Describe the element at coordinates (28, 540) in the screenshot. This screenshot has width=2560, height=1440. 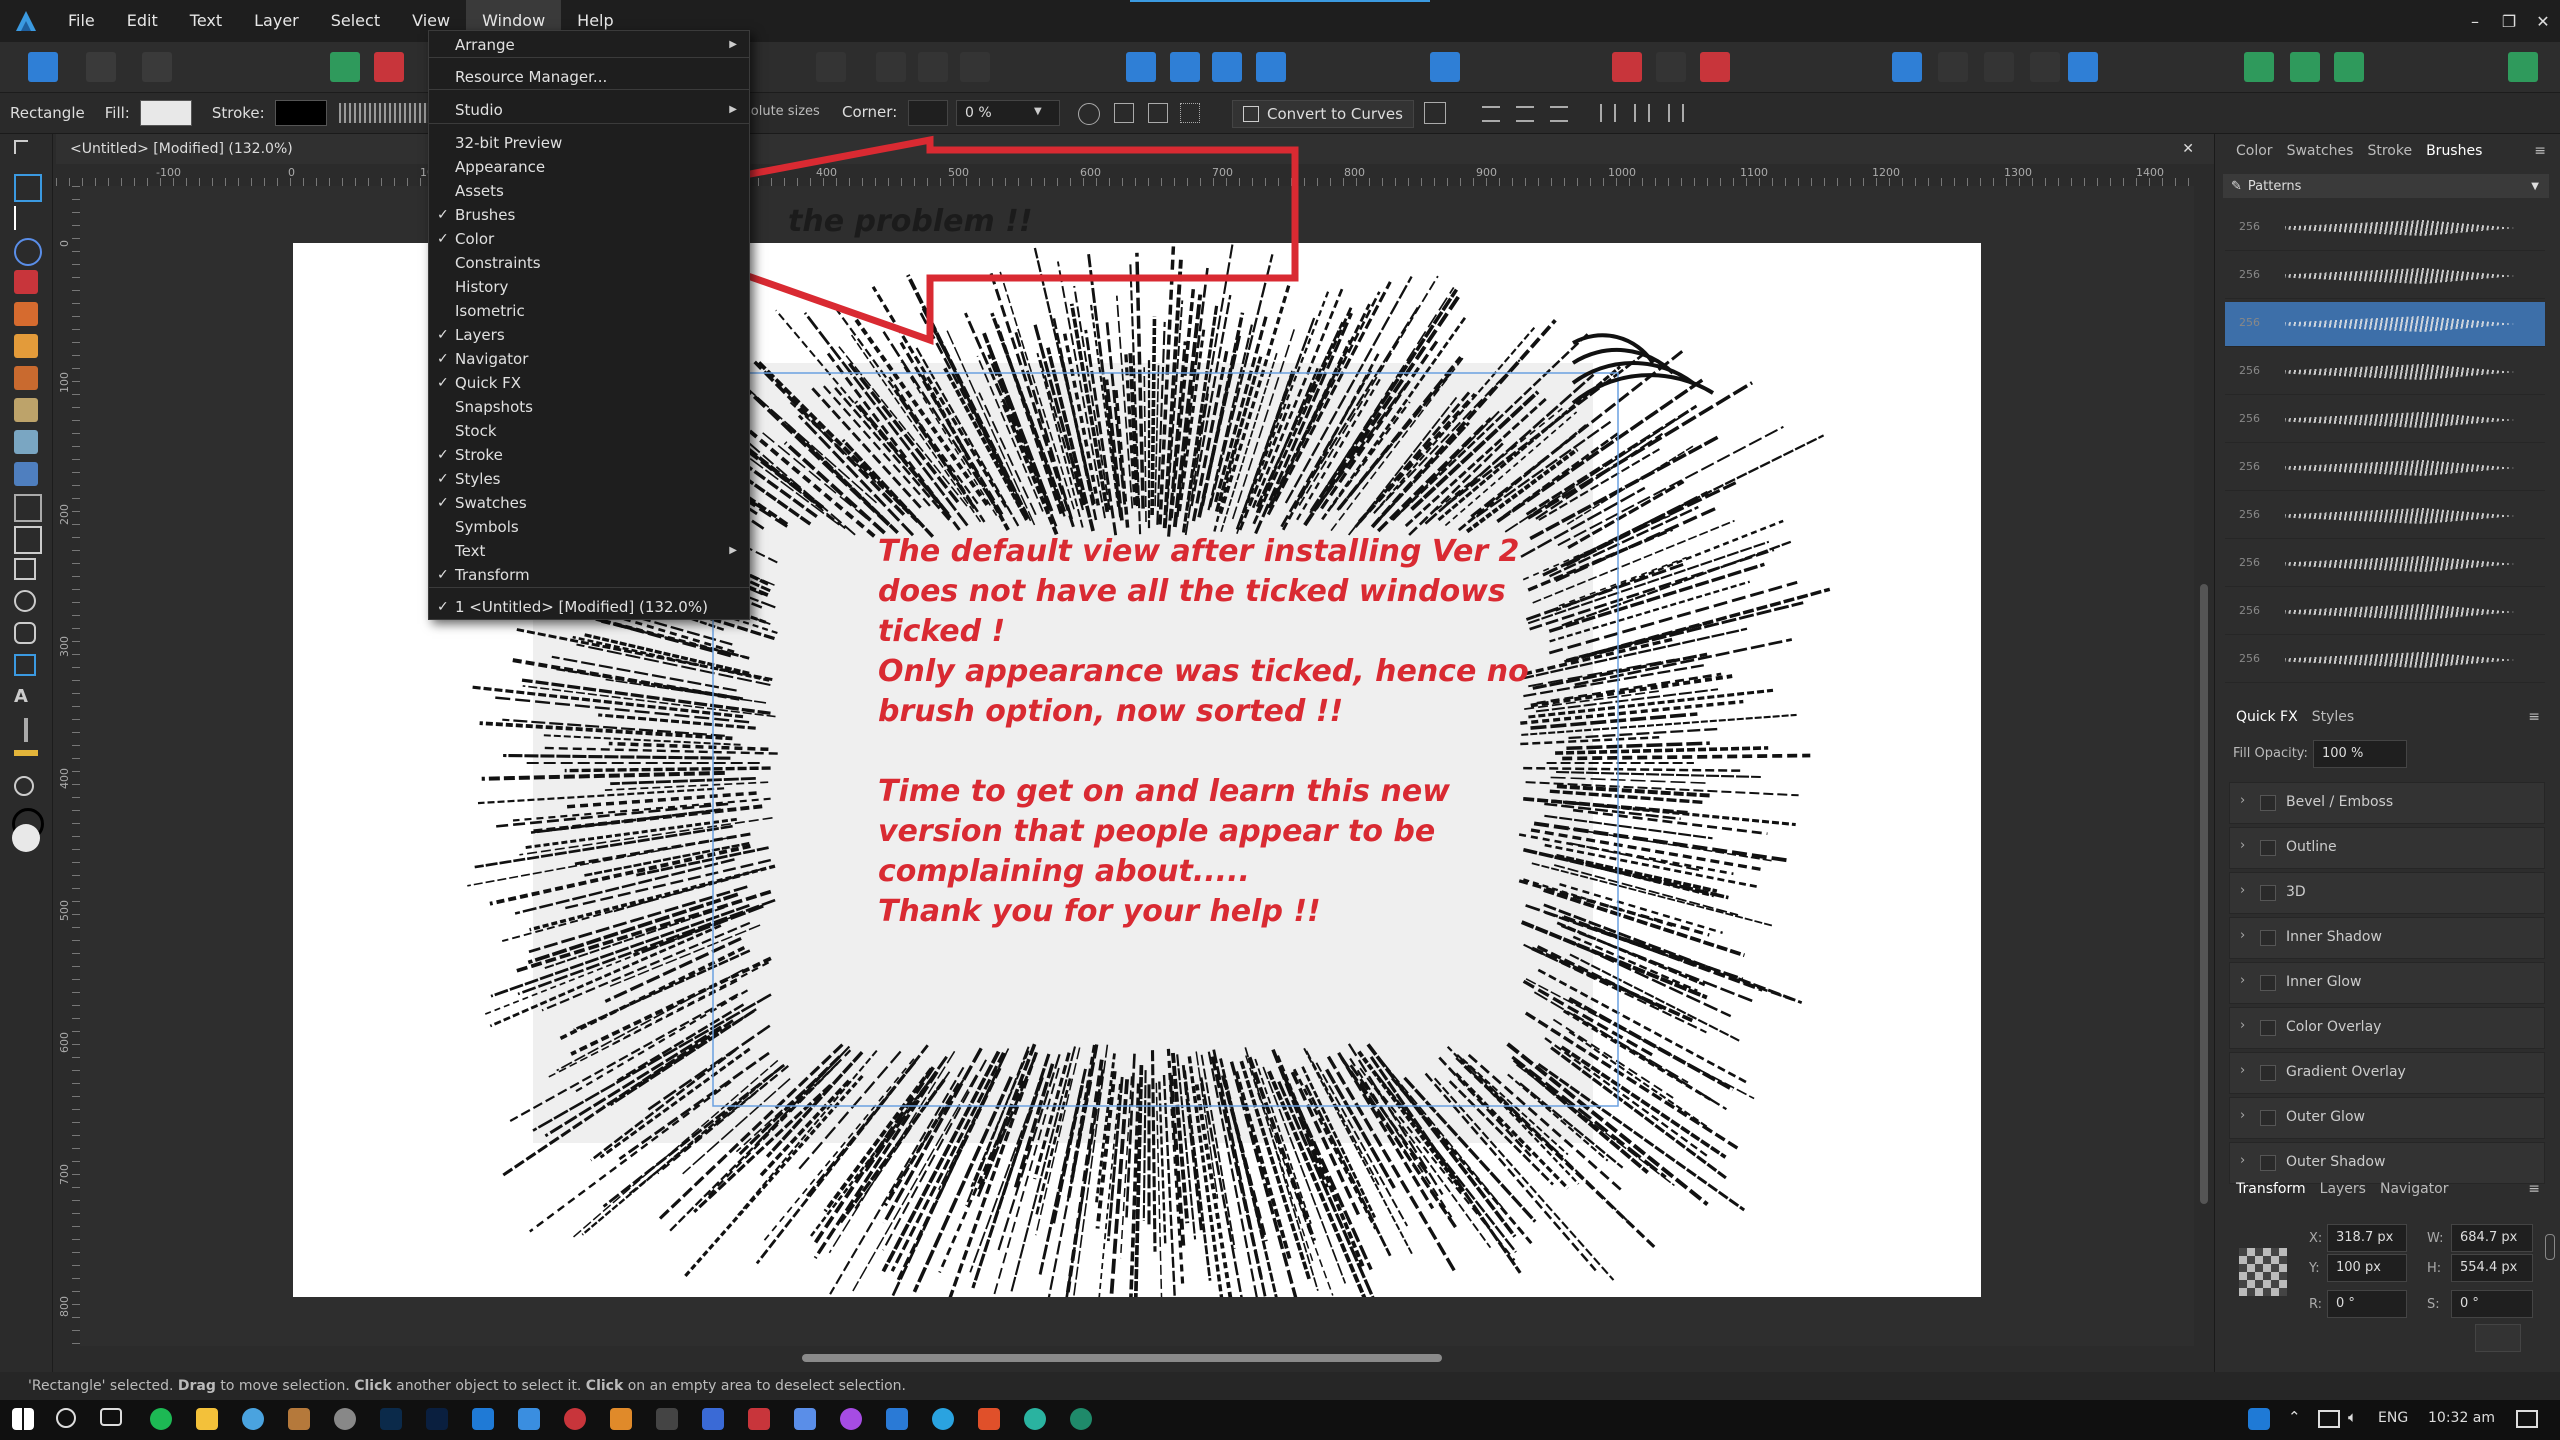
I see `place-image-icon` at that location.